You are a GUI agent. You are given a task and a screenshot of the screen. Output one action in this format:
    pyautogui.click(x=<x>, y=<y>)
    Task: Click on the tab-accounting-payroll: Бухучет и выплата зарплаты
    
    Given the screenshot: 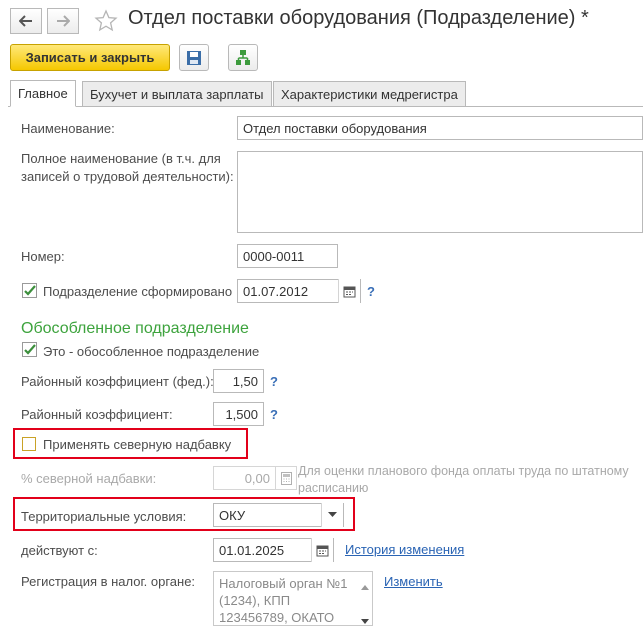 What is the action you would take?
    pyautogui.click(x=177, y=94)
    